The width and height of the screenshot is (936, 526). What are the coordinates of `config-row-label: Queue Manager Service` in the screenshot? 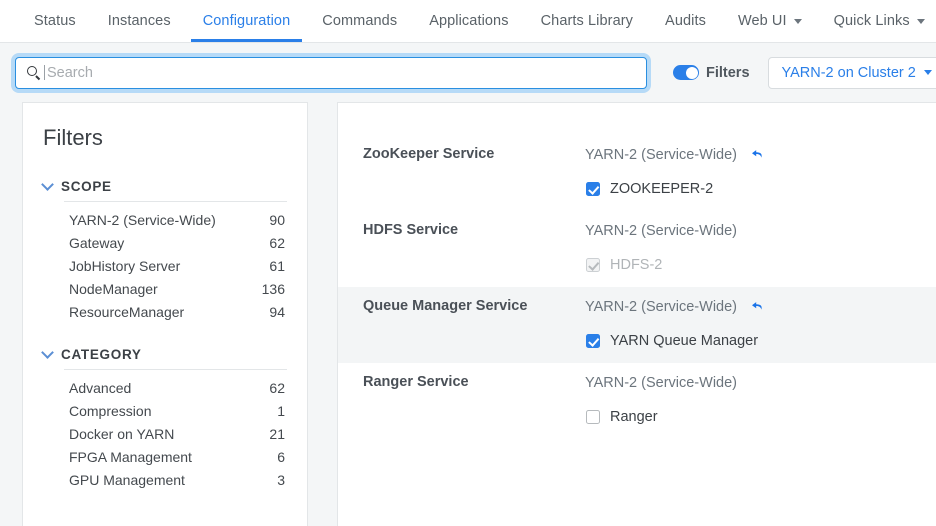 It's located at (445, 306).